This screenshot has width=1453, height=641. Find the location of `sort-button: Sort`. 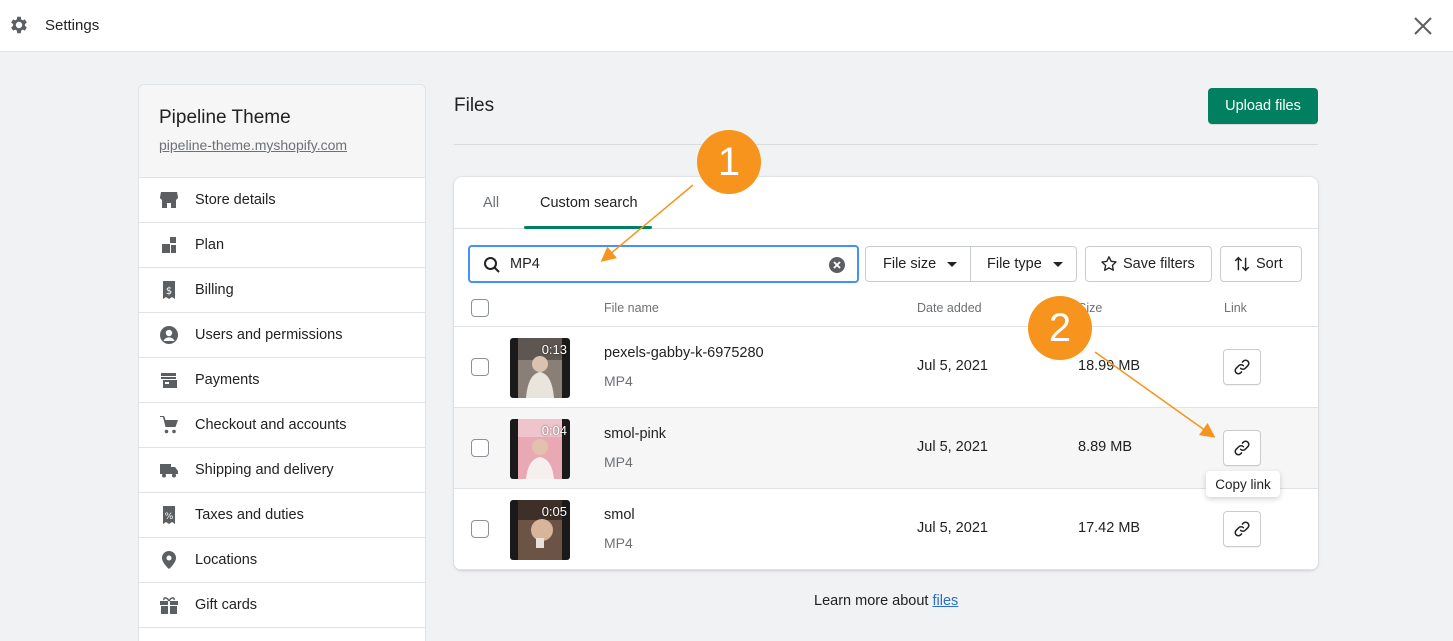

sort-button: Sort is located at coordinates (1261, 264).